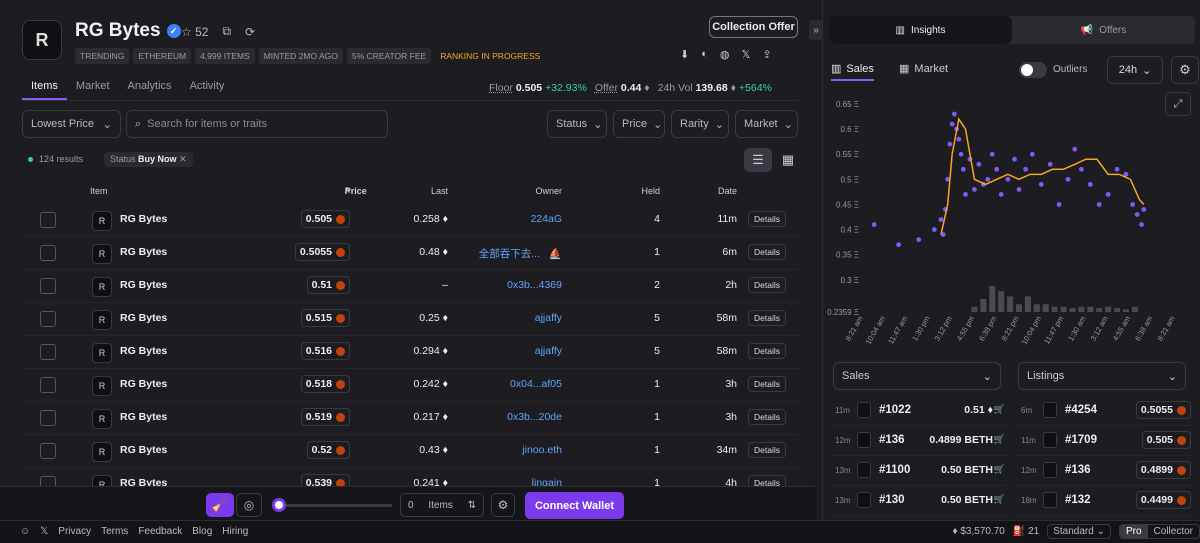  Describe the element at coordinates (74, 531) in the screenshot. I see `footer-link: Privacy` at that location.